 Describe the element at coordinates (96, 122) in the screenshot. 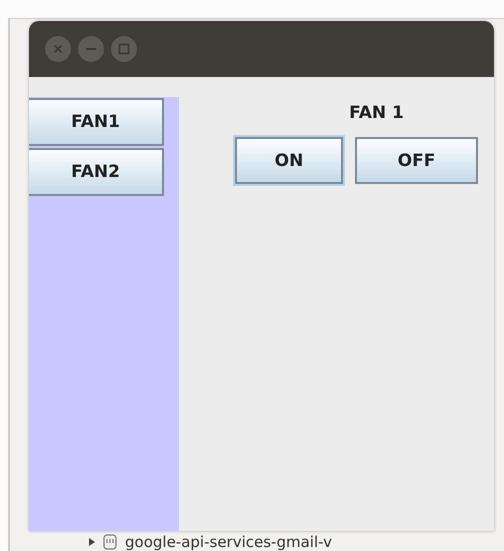

I see `fan-button: FAN1` at that location.